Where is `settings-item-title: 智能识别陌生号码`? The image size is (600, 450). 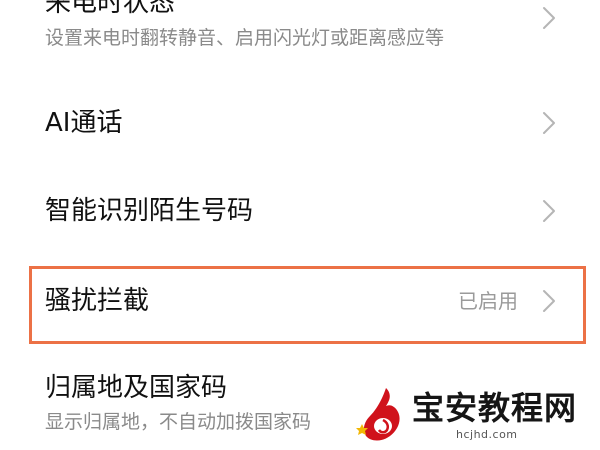
settings-item-title: 智能识别陌生号码 is located at coordinates (149, 211).